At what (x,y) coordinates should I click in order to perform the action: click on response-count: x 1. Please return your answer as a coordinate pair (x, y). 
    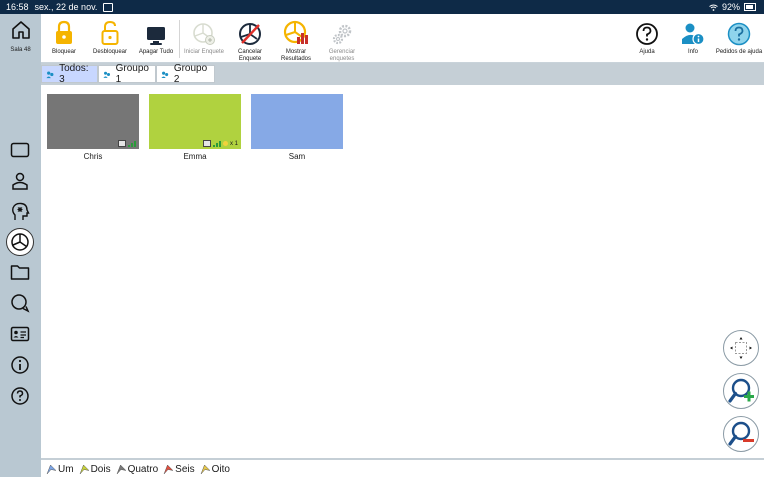
    Looking at the image, I should click on (233, 143).